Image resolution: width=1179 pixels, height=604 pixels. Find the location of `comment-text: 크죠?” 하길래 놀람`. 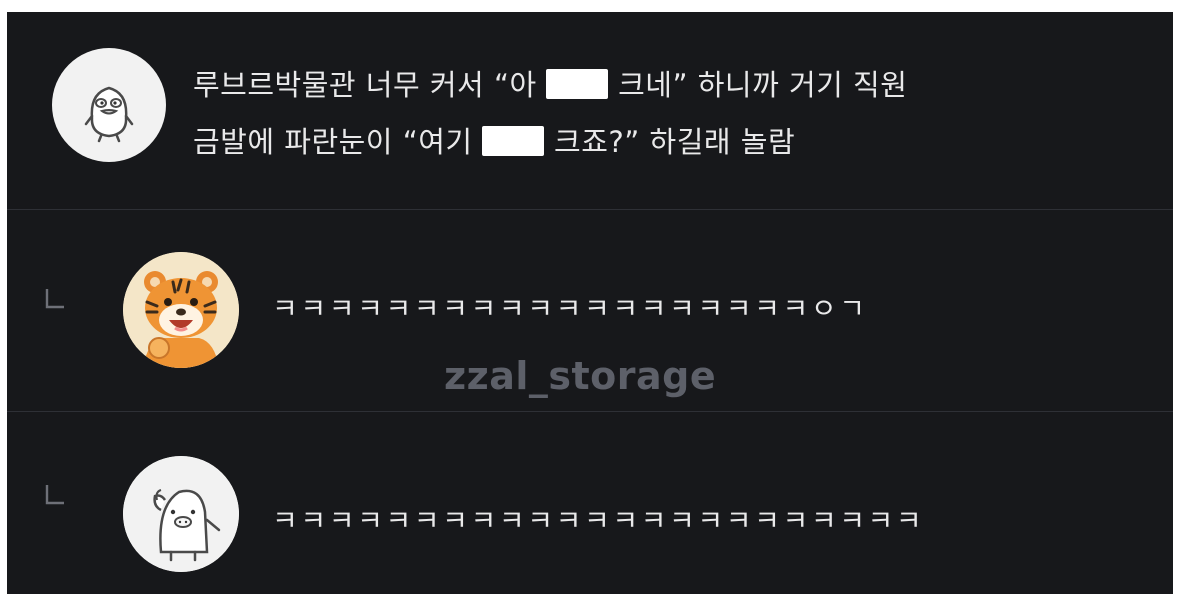

comment-text: 크죠?” 하길래 놀람 is located at coordinates (670, 142).